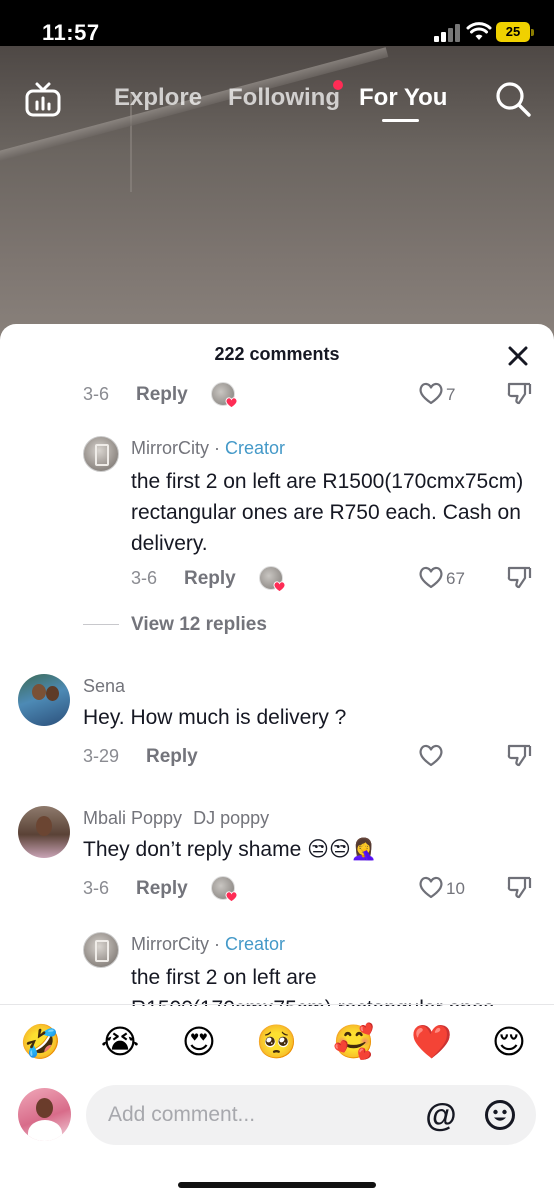  Describe the element at coordinates (455, 578) in the screenshot. I see `like-count: 67` at that location.